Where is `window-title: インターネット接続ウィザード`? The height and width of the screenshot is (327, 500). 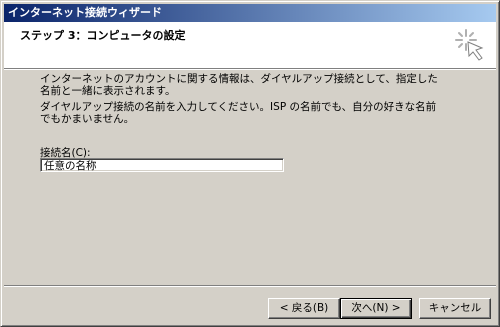 window-title: インターネット接続ウィザード is located at coordinates (85, 12).